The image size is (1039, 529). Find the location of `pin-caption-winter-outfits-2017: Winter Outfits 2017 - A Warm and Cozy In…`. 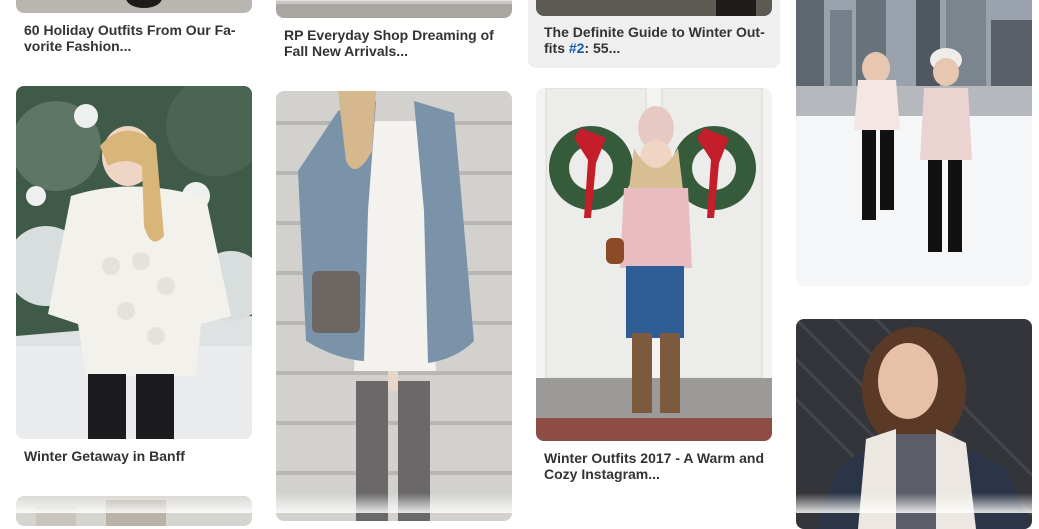

pin-caption-winter-outfits-2017: Winter Outfits 2017 - A Warm and Cozy In… is located at coordinates (657, 466).